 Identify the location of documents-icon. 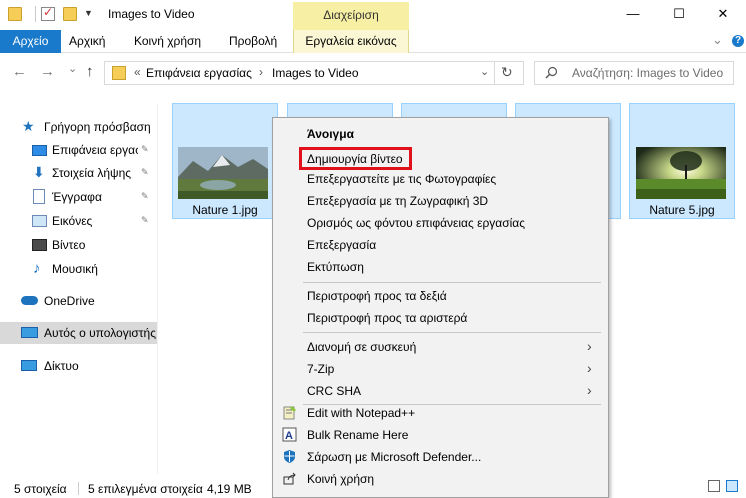
(39, 196).